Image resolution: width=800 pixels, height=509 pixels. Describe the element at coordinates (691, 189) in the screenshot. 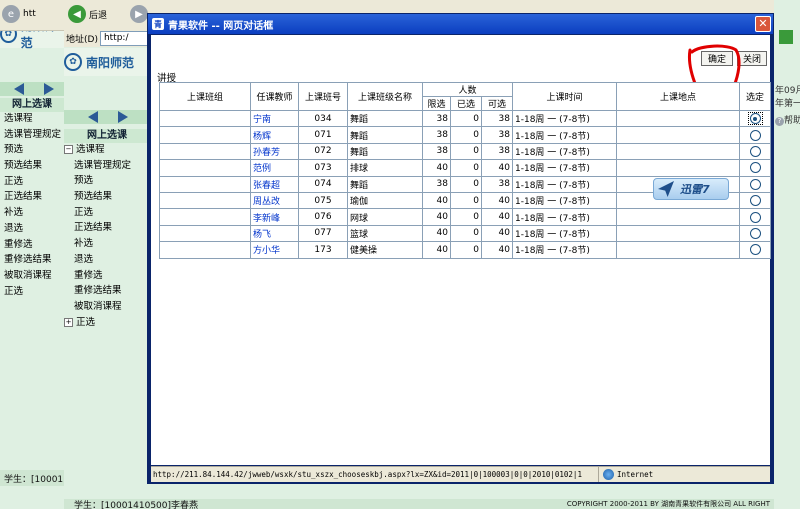

I see `xunlei-badge: 迅雷7` at that location.